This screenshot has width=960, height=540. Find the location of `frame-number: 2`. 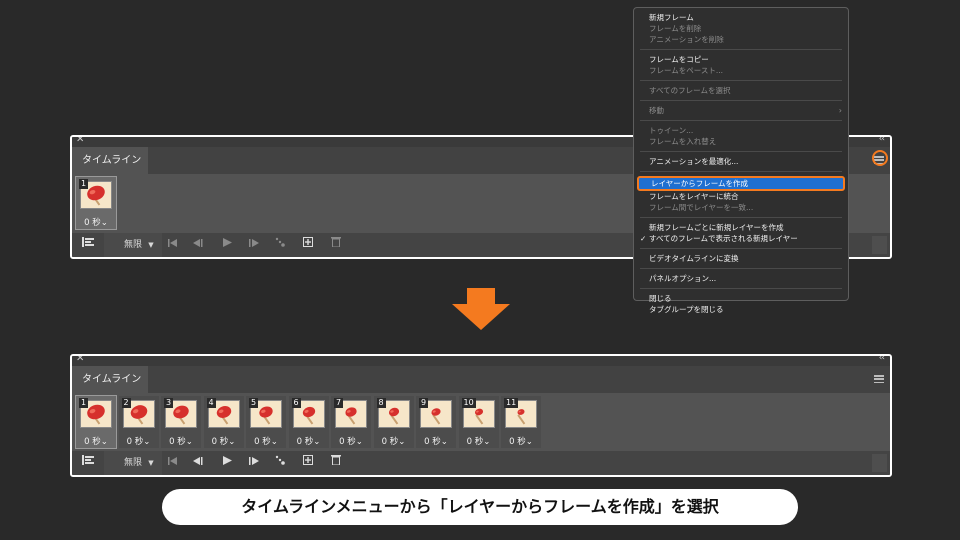

frame-number: 2 is located at coordinates (126, 403).